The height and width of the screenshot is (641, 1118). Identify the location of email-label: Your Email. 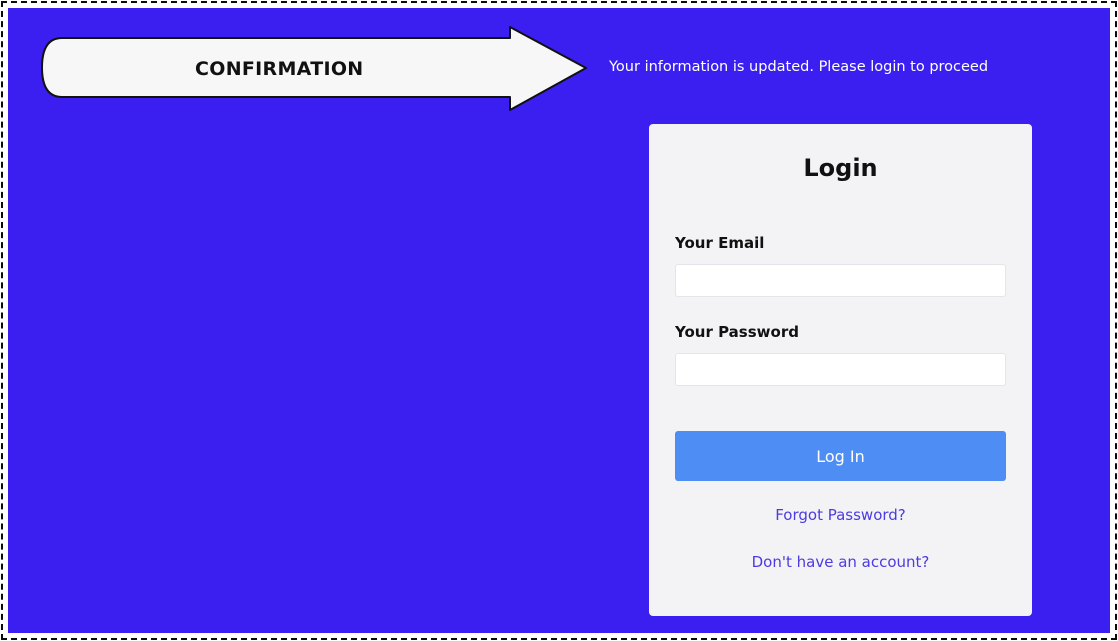
(720, 243).